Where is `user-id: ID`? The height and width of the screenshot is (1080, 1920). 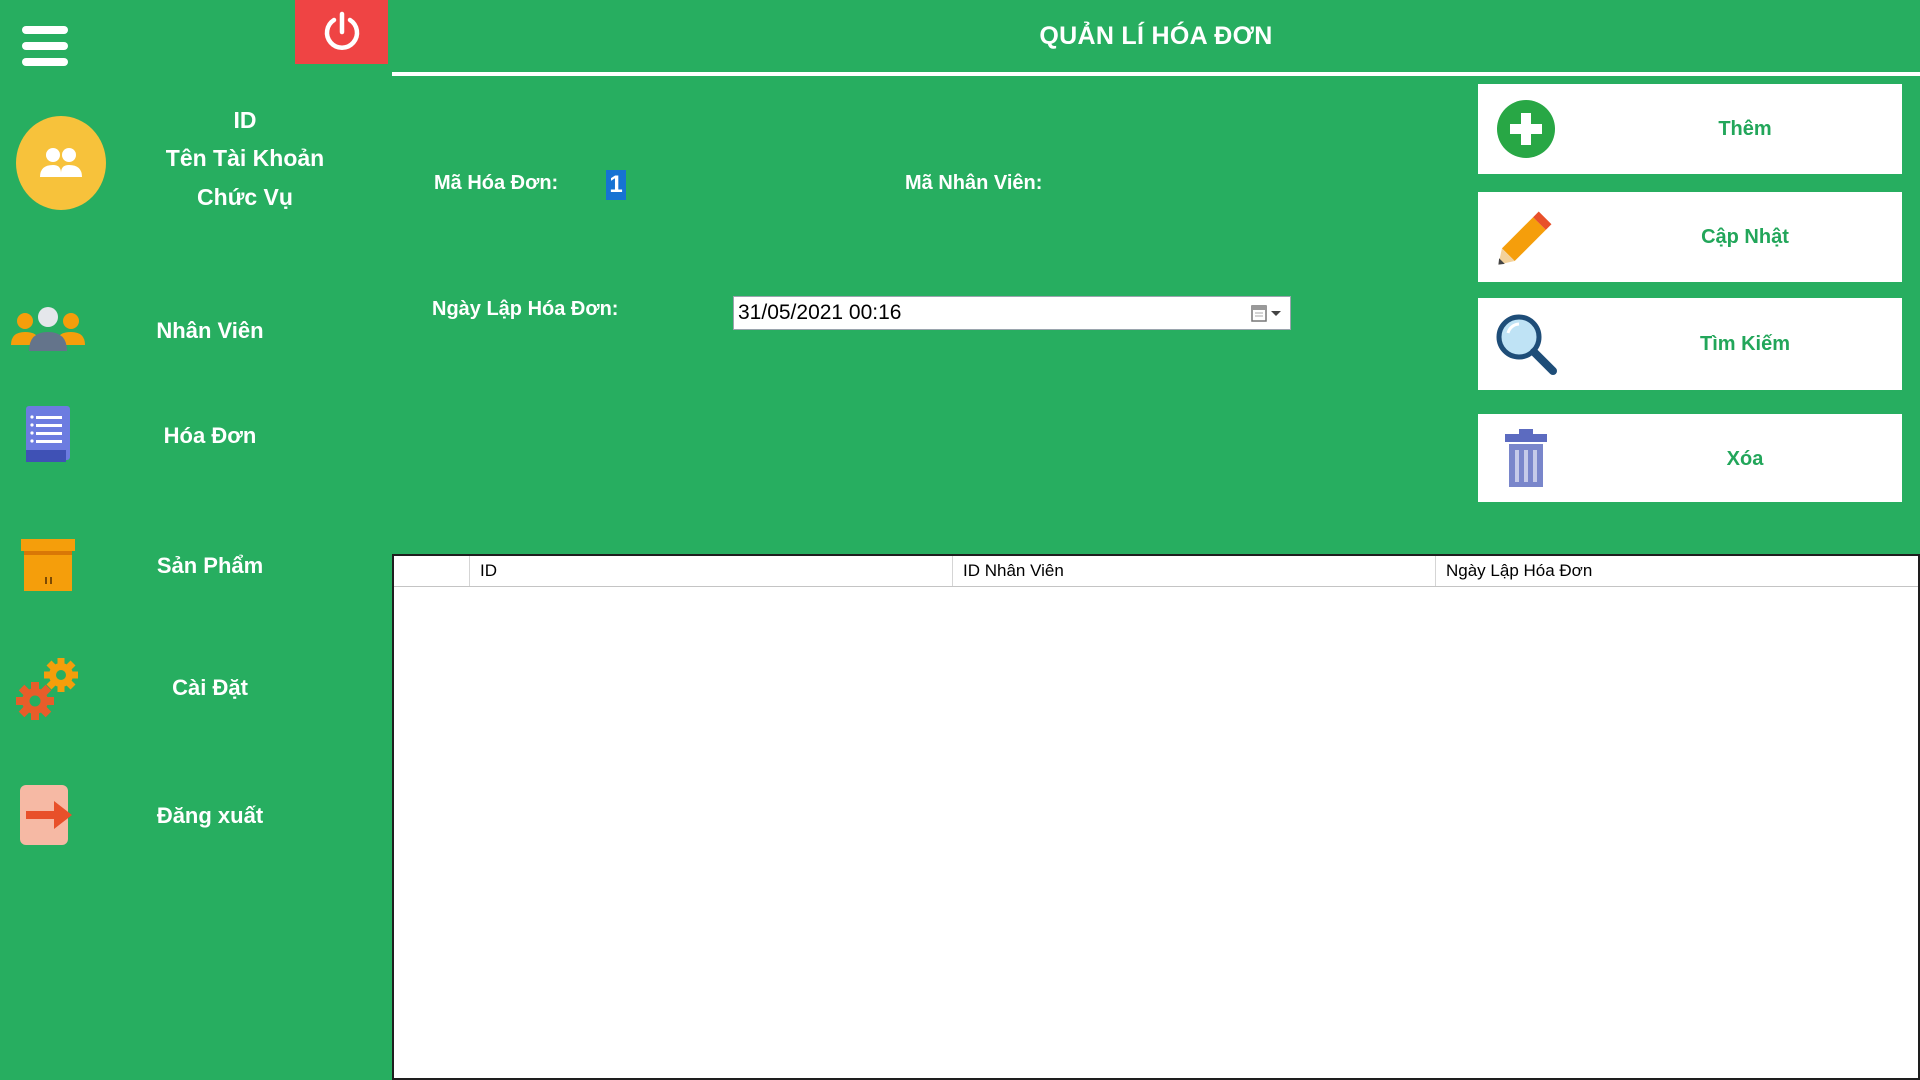 user-id: ID is located at coordinates (245, 120).